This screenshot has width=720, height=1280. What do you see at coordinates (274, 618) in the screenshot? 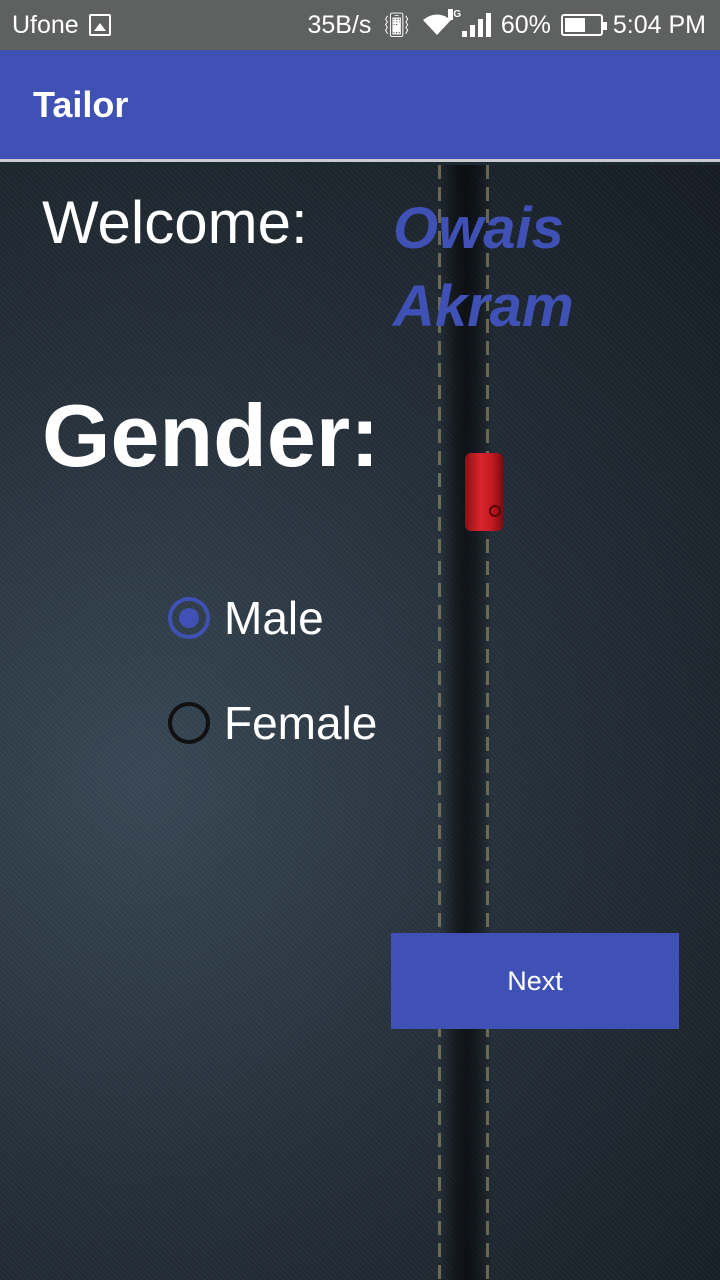
I see `radio-label-male: Male` at bounding box center [274, 618].